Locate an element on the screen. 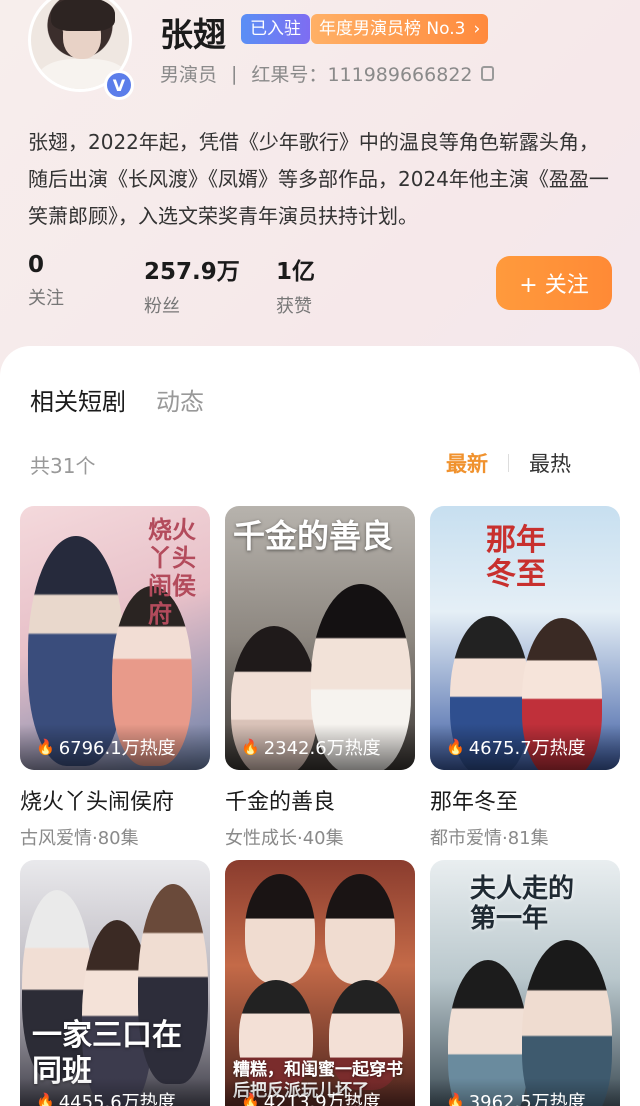  follow-button: + 关注 is located at coordinates (554, 283).